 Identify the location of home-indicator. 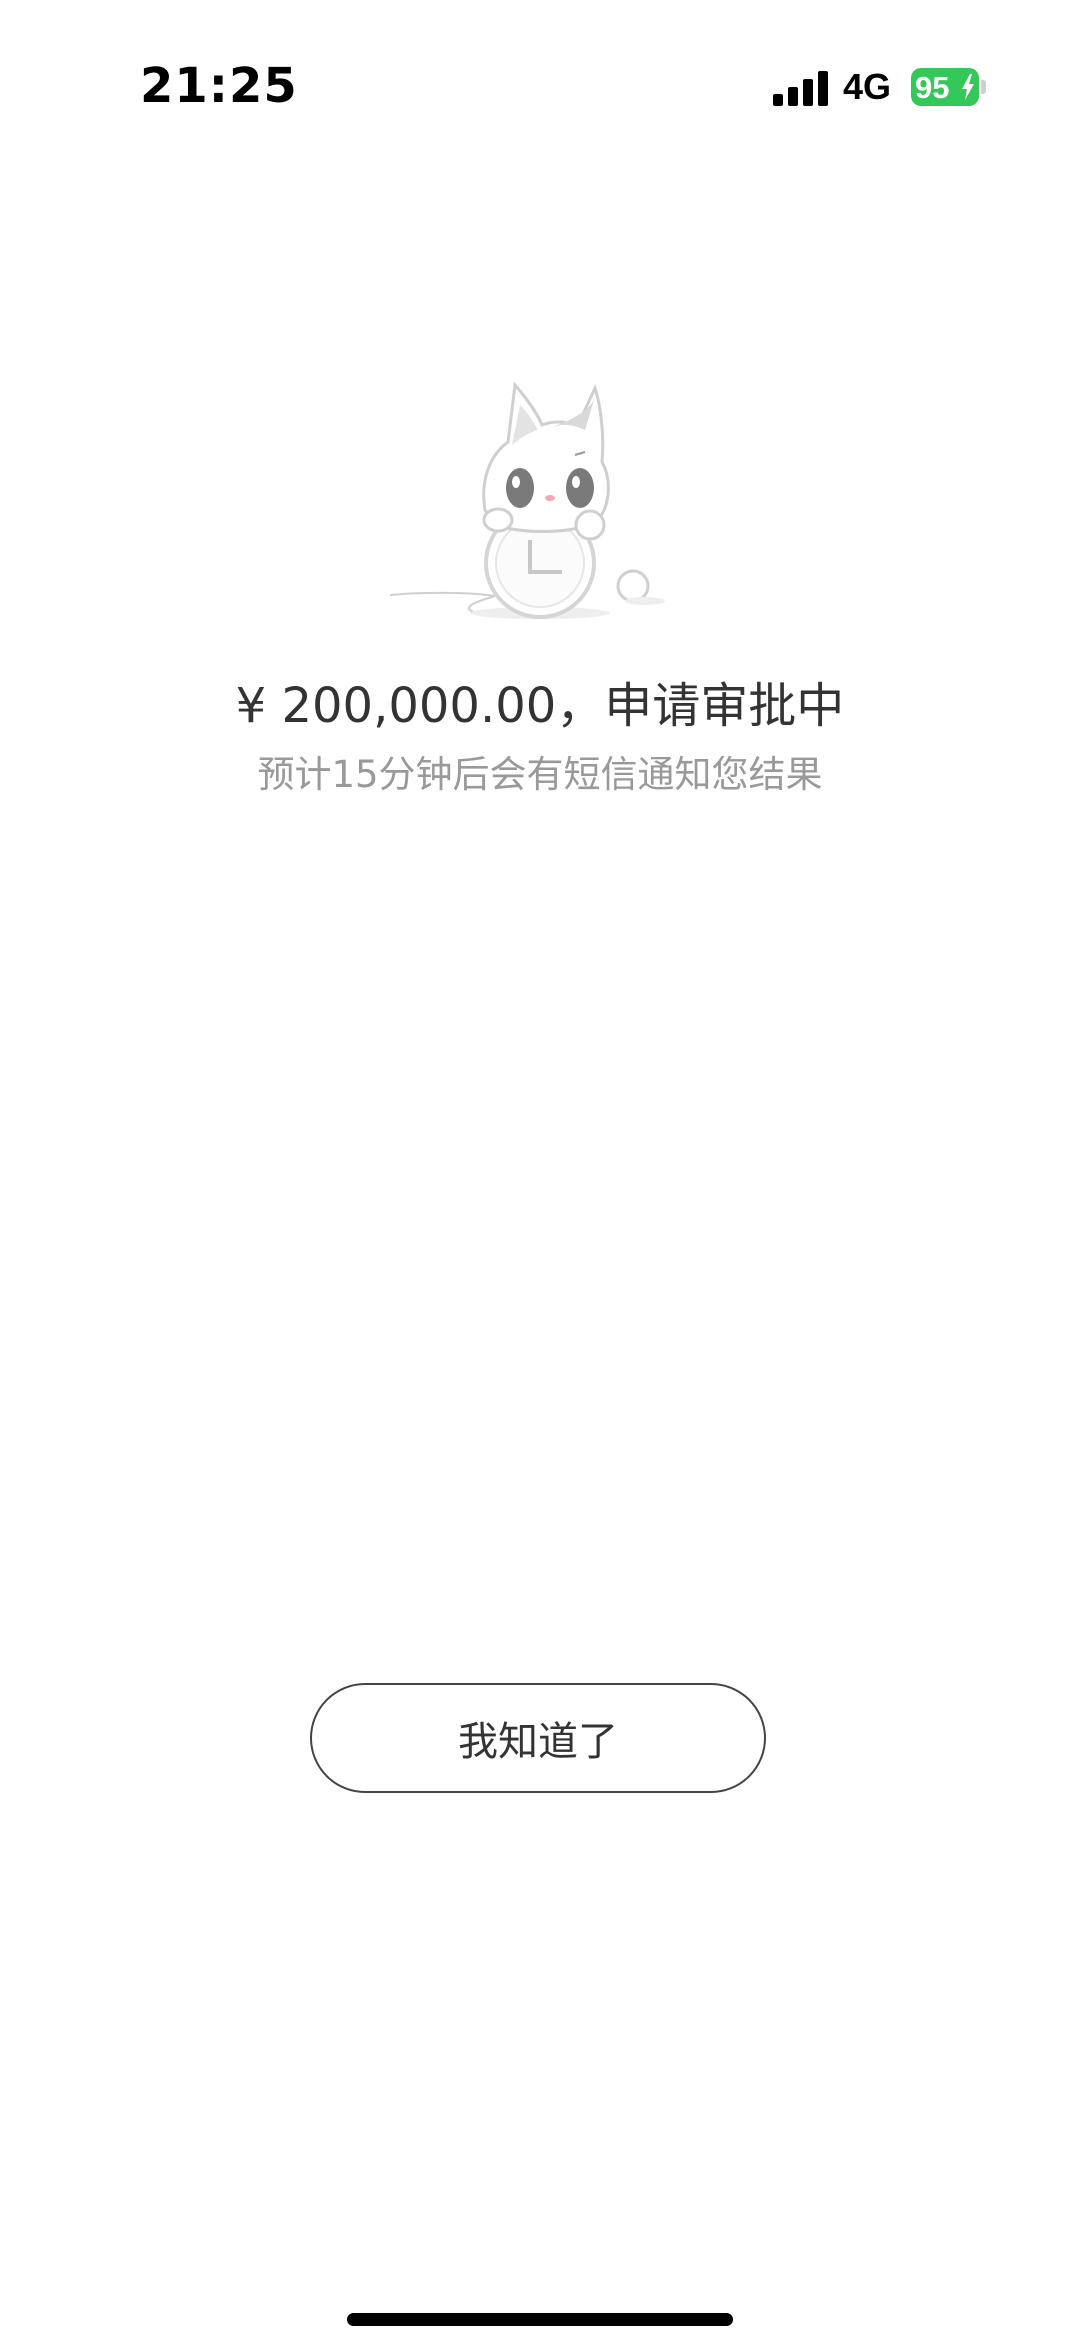
(540, 2319).